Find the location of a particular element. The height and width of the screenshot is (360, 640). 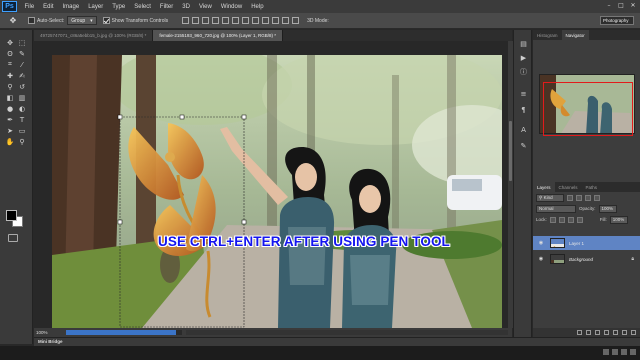

filter-adjust-icon is located at coordinates (579, 197).